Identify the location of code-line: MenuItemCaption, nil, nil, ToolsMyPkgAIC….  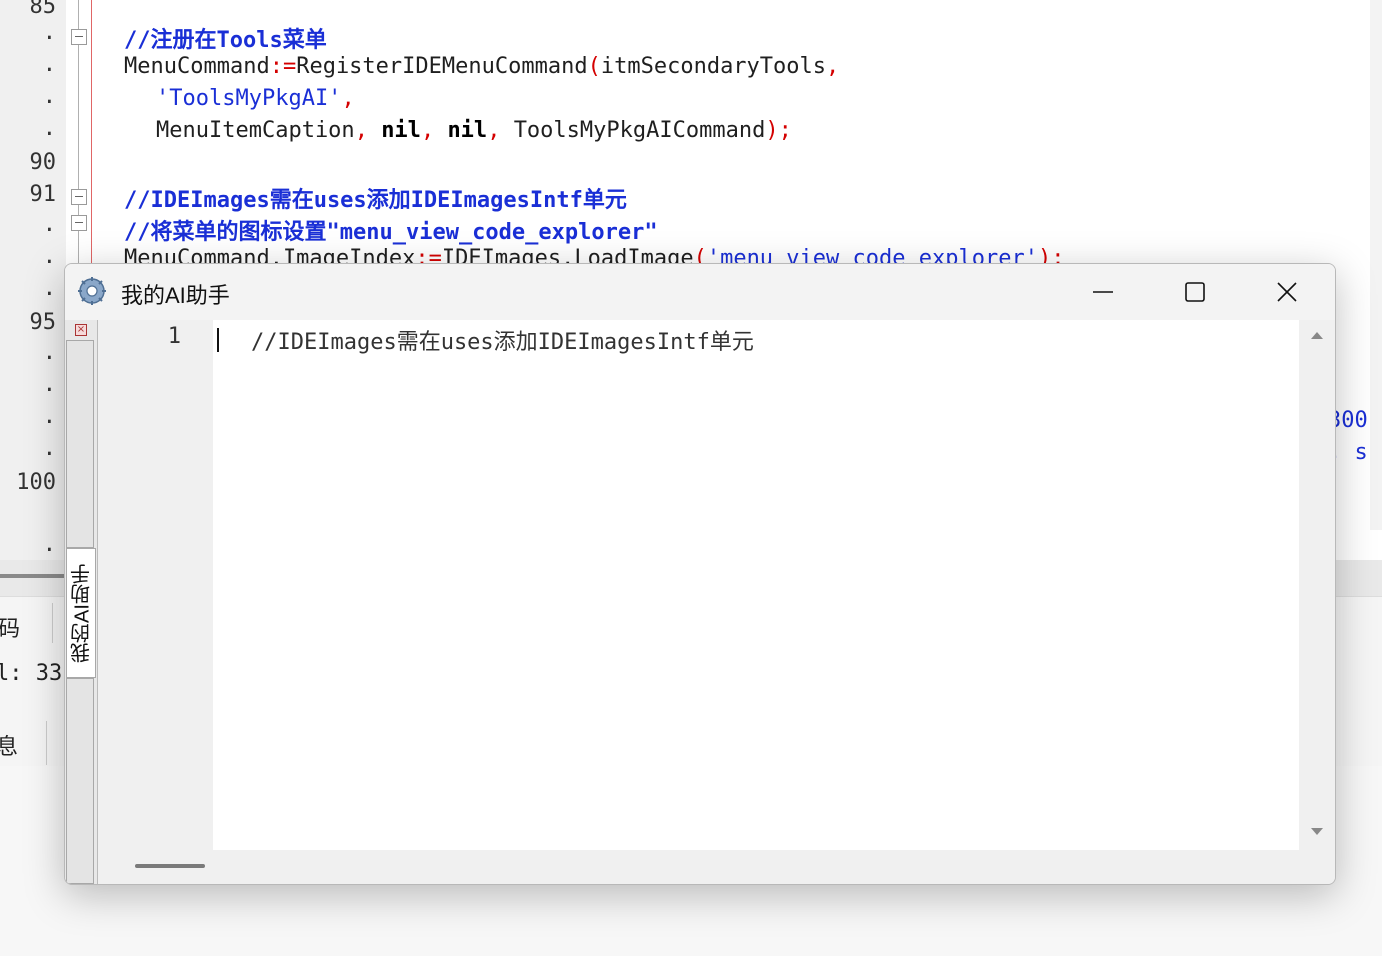
(474, 130).